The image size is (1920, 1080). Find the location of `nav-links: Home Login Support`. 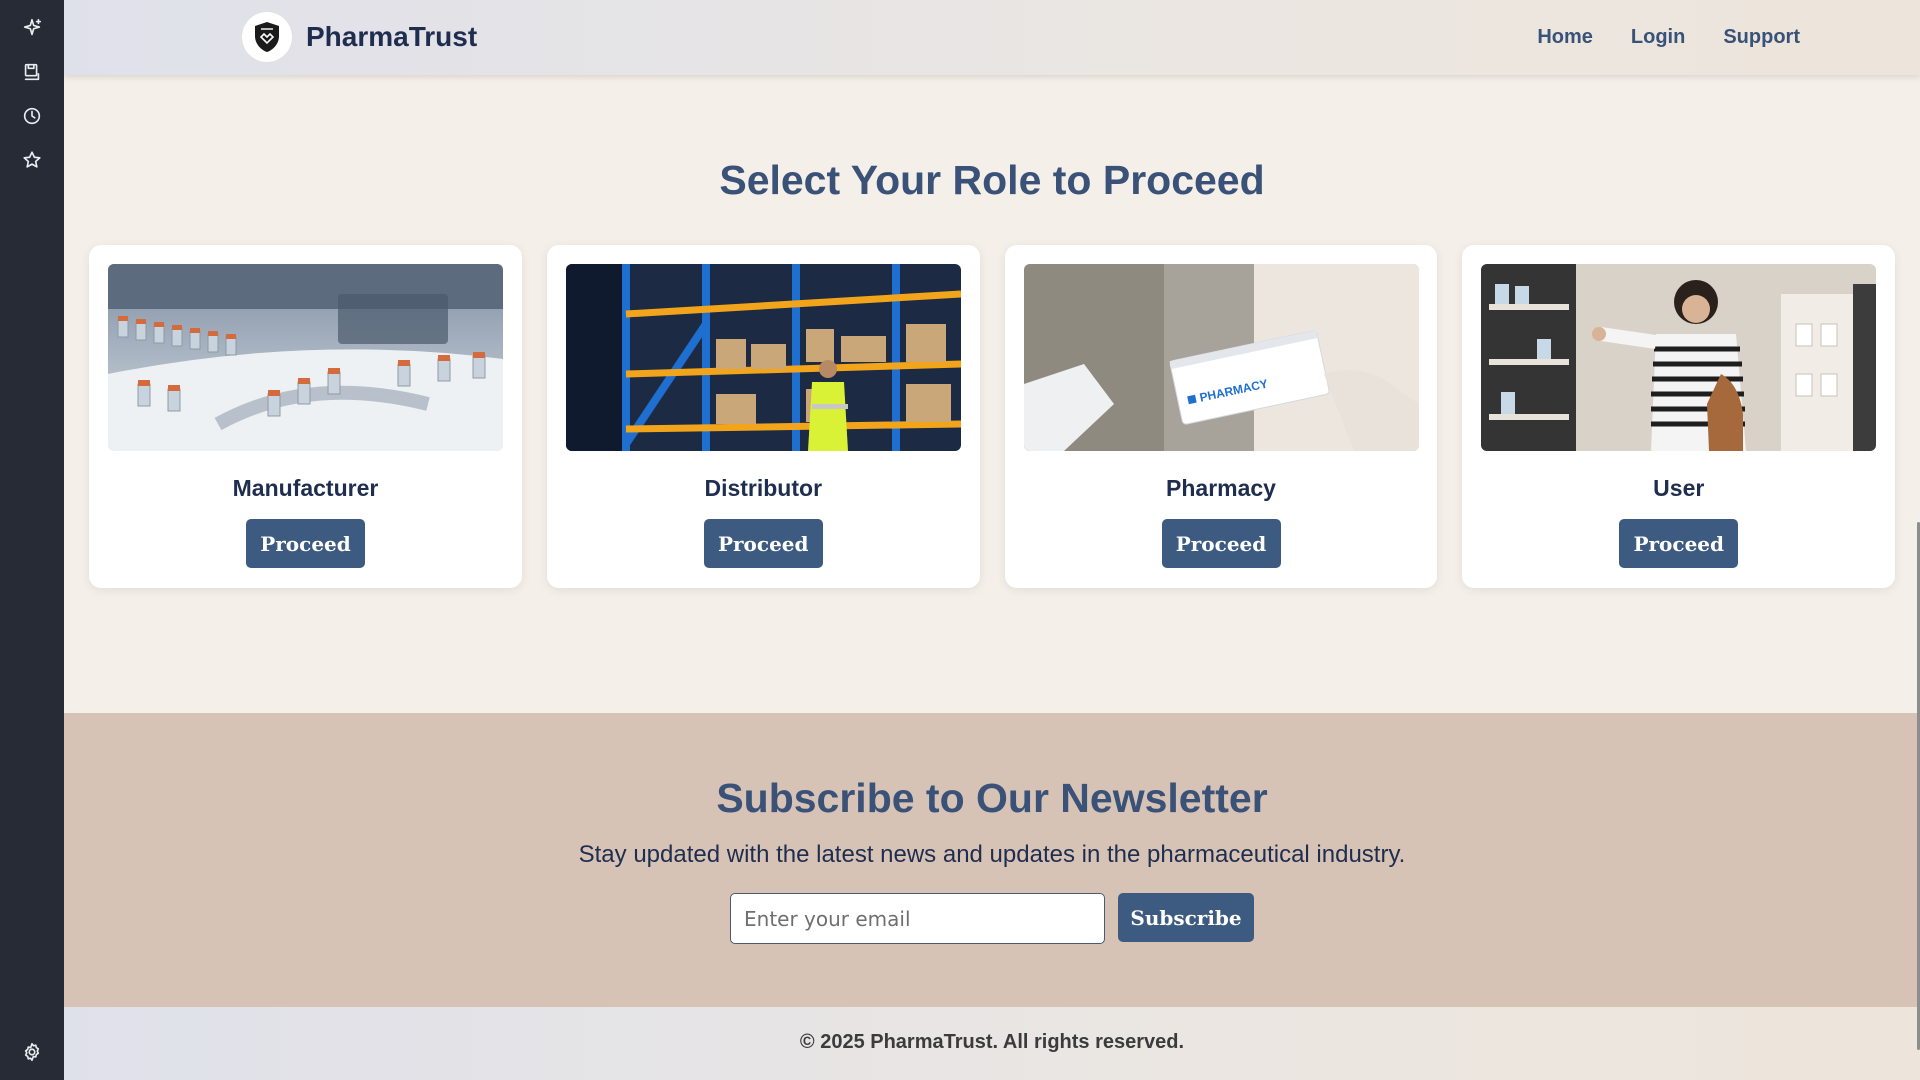

nav-links: Home Login Support is located at coordinates (1668, 37).